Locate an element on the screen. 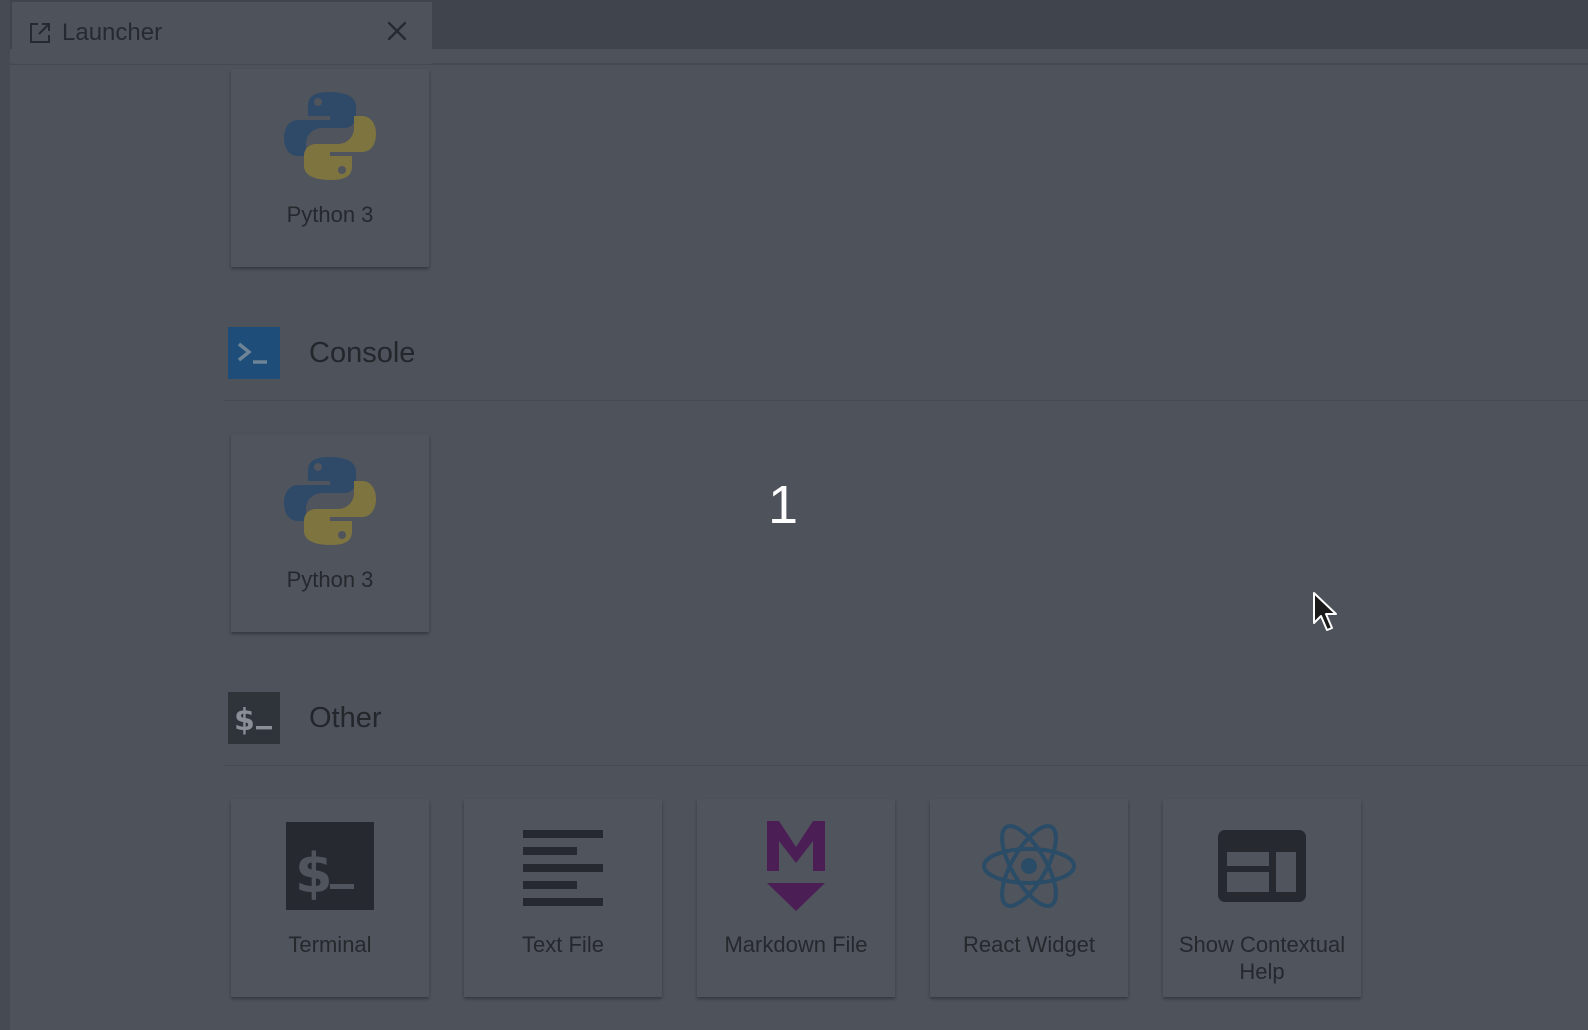 The image size is (1588, 1030). card-label: Terminal is located at coordinates (330, 944).